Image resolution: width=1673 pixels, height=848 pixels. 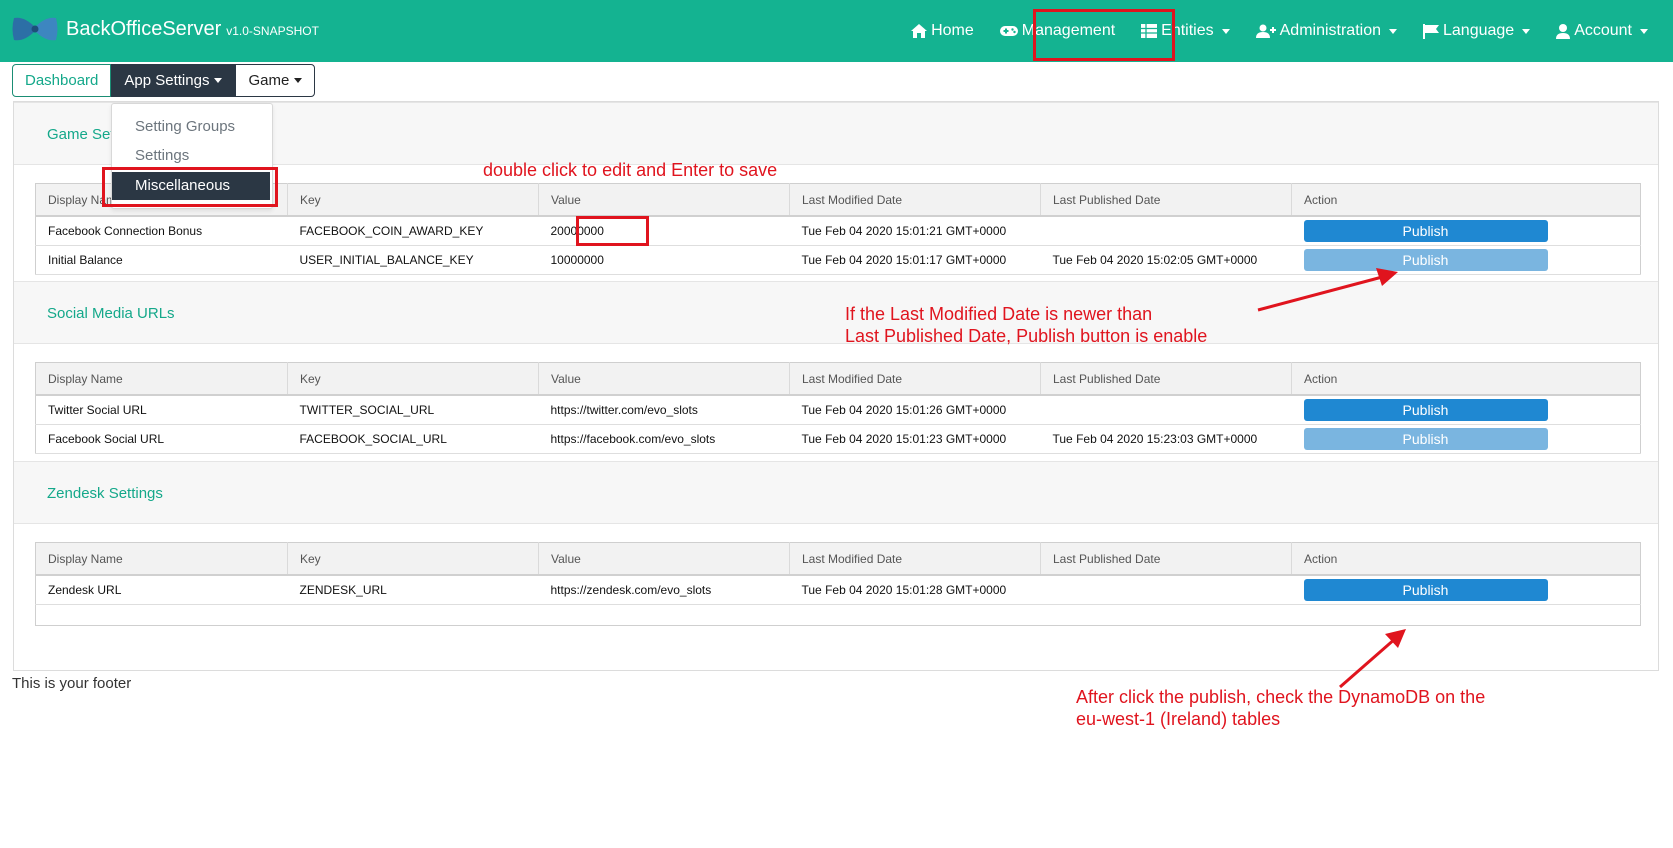 What do you see at coordinates (72, 683) in the screenshot?
I see `page-footer: This is your footer` at bounding box center [72, 683].